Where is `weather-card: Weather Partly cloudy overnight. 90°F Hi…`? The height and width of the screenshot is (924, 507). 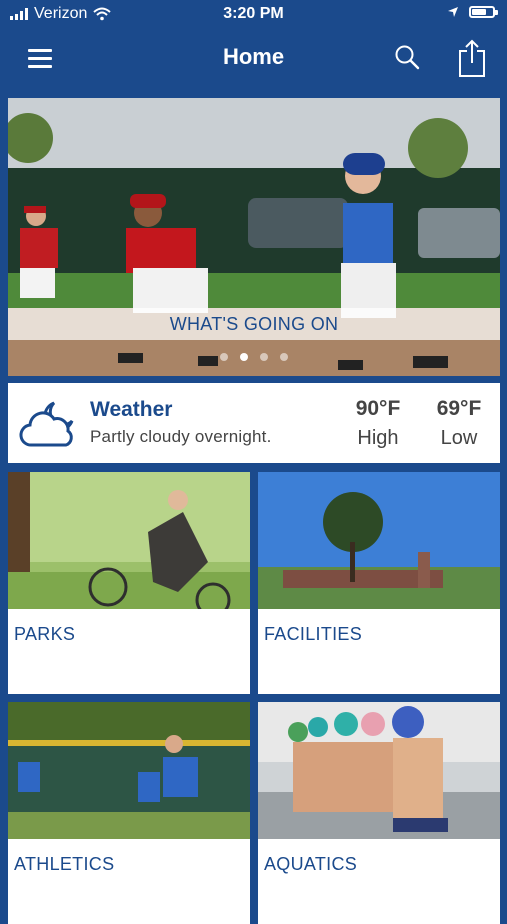 weather-card: Weather Partly cloudy overnight. 90°F Hi… is located at coordinates (254, 423).